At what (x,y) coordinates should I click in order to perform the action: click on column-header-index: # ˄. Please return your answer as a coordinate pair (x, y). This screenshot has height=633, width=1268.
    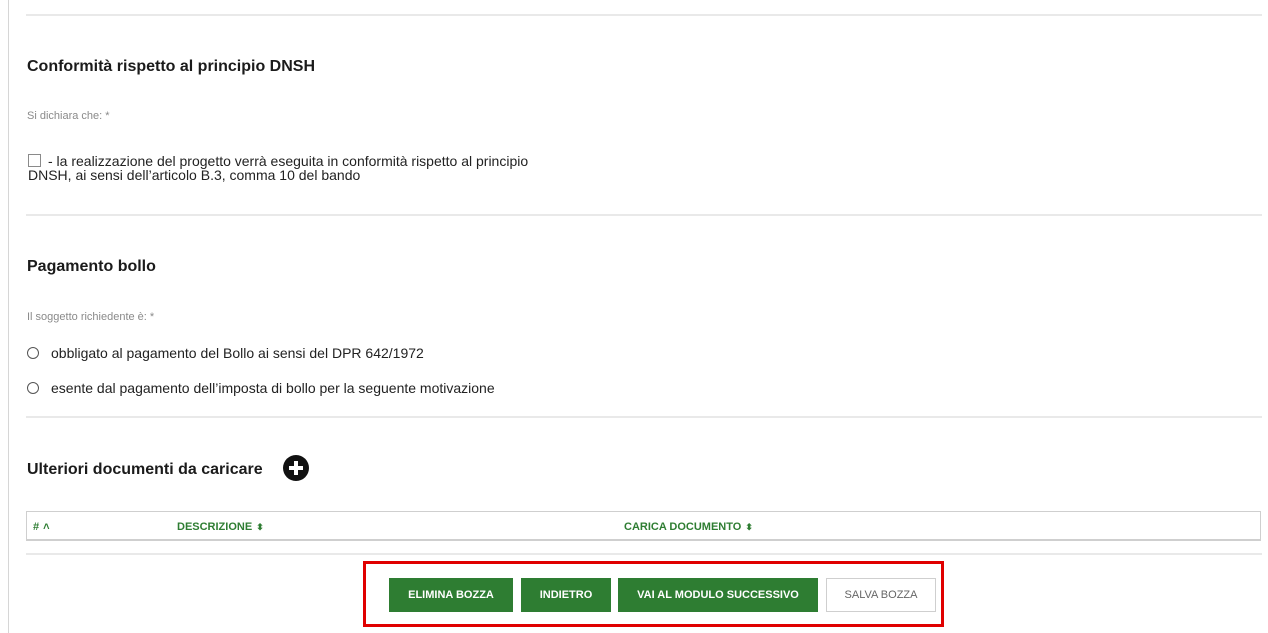
    Looking at the image, I should click on (41, 527).